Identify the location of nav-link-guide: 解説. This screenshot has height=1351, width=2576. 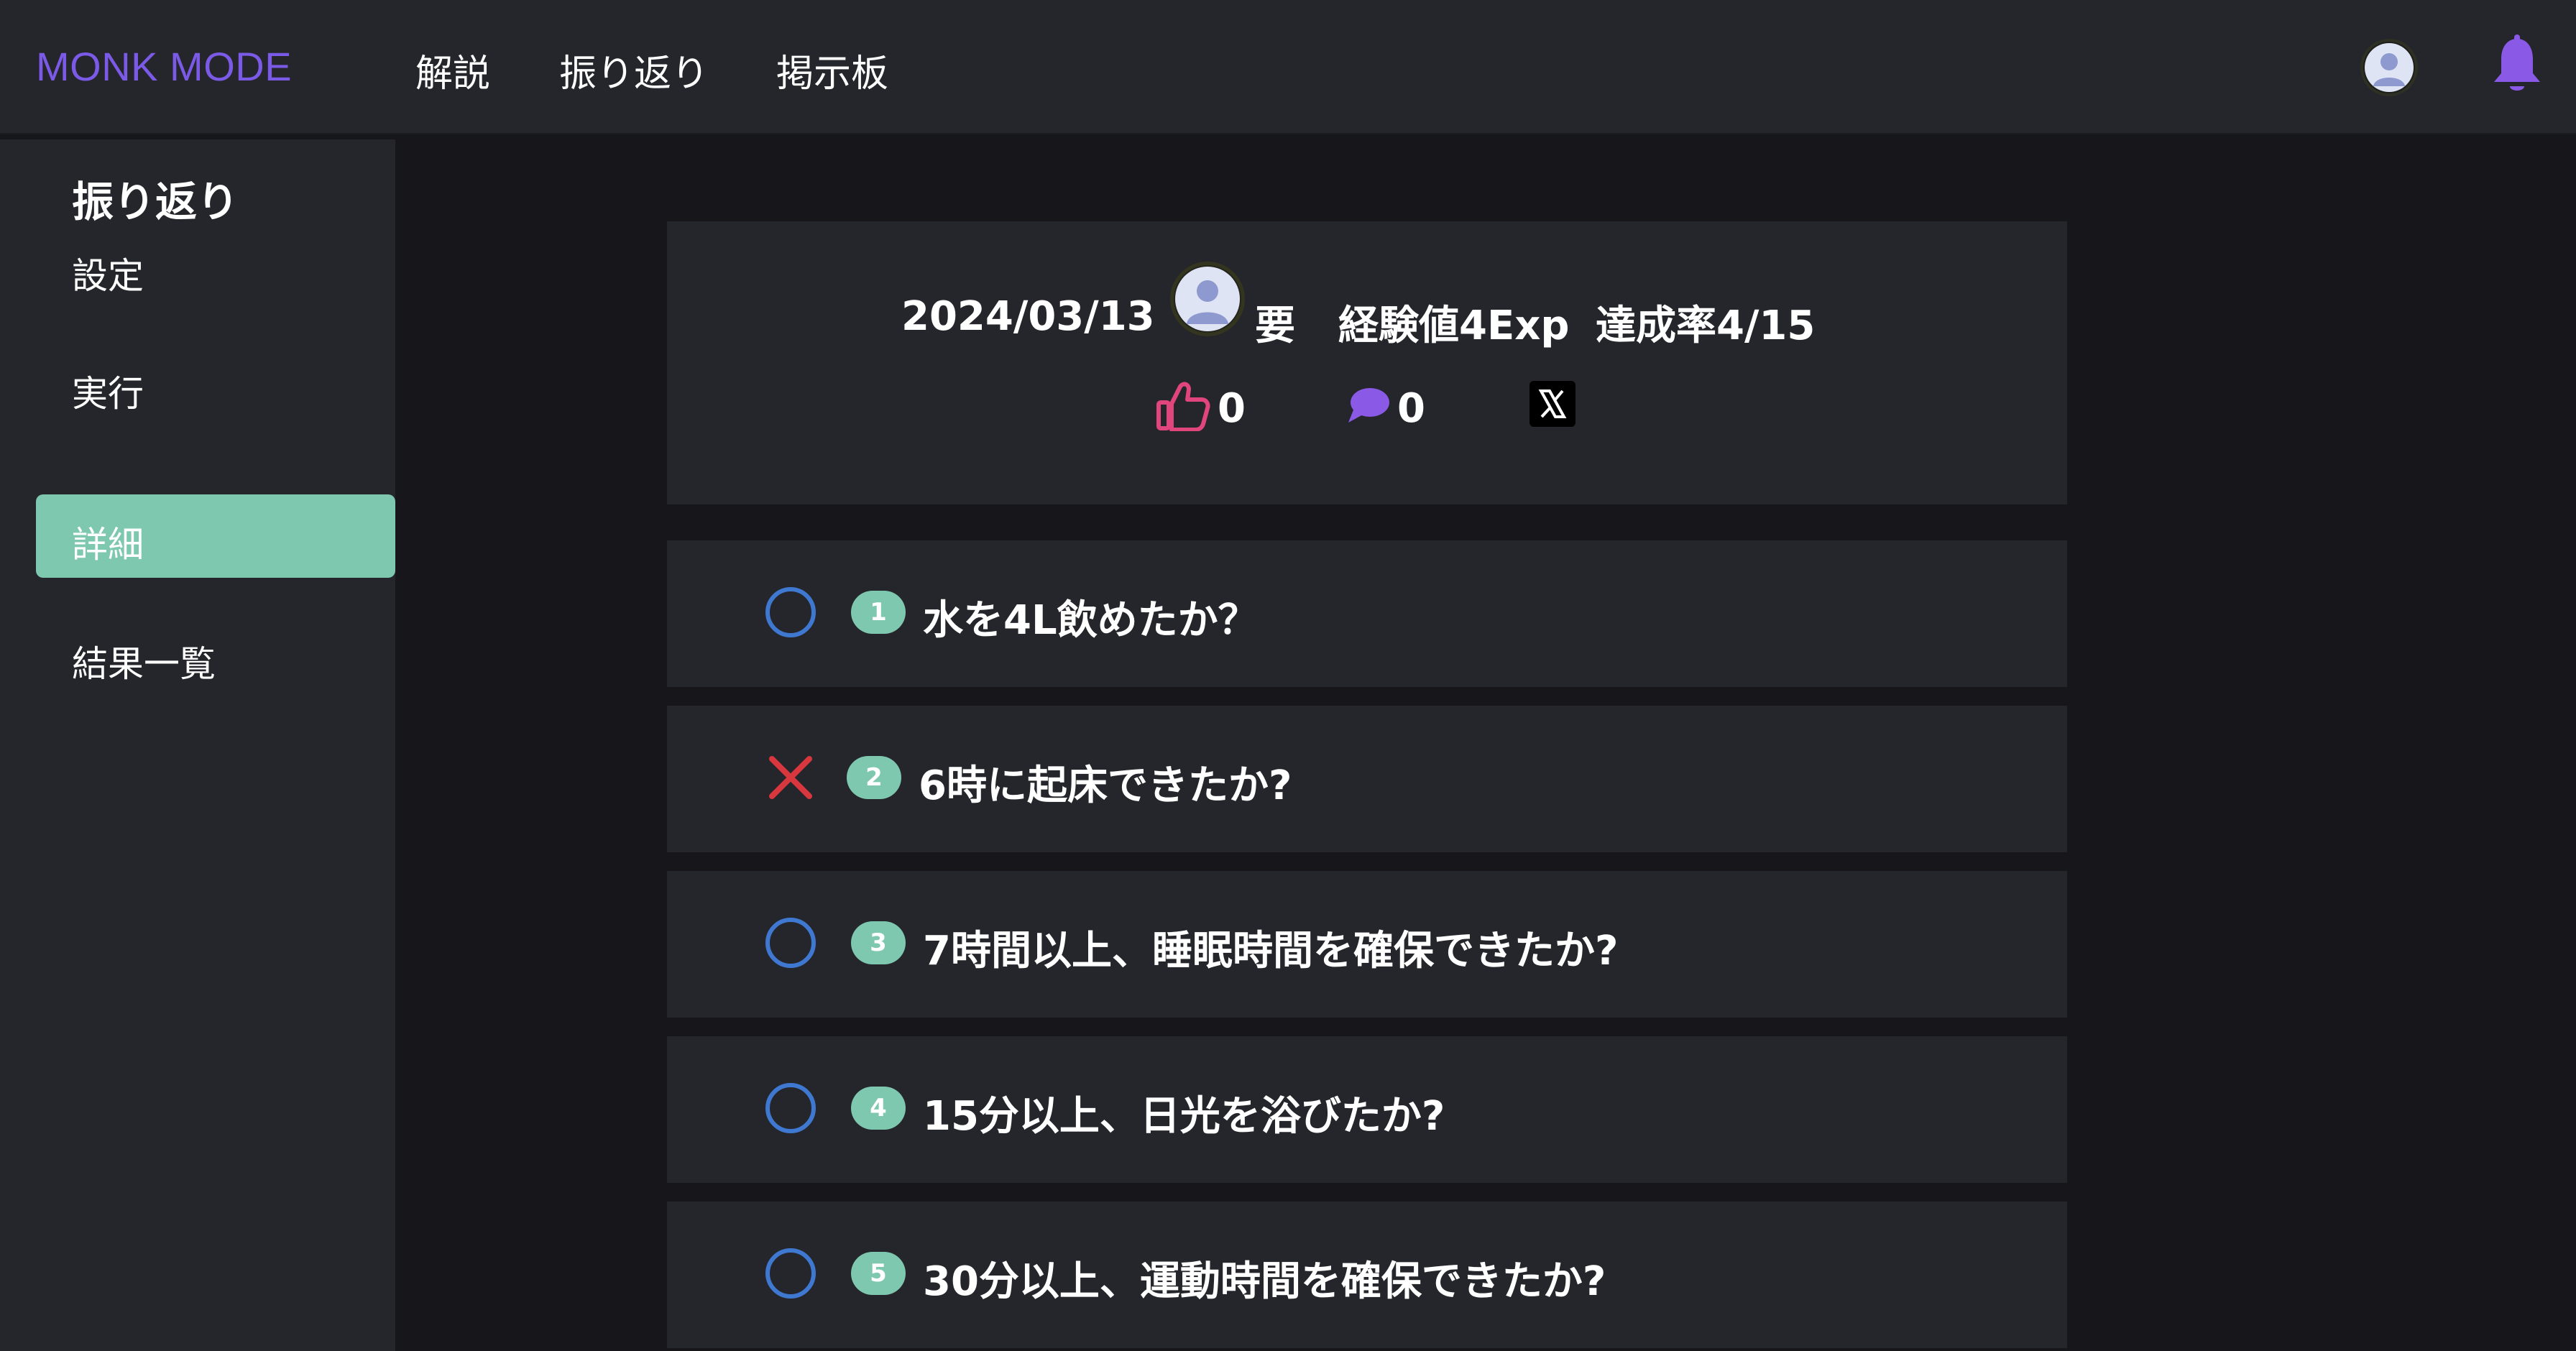
(452, 70).